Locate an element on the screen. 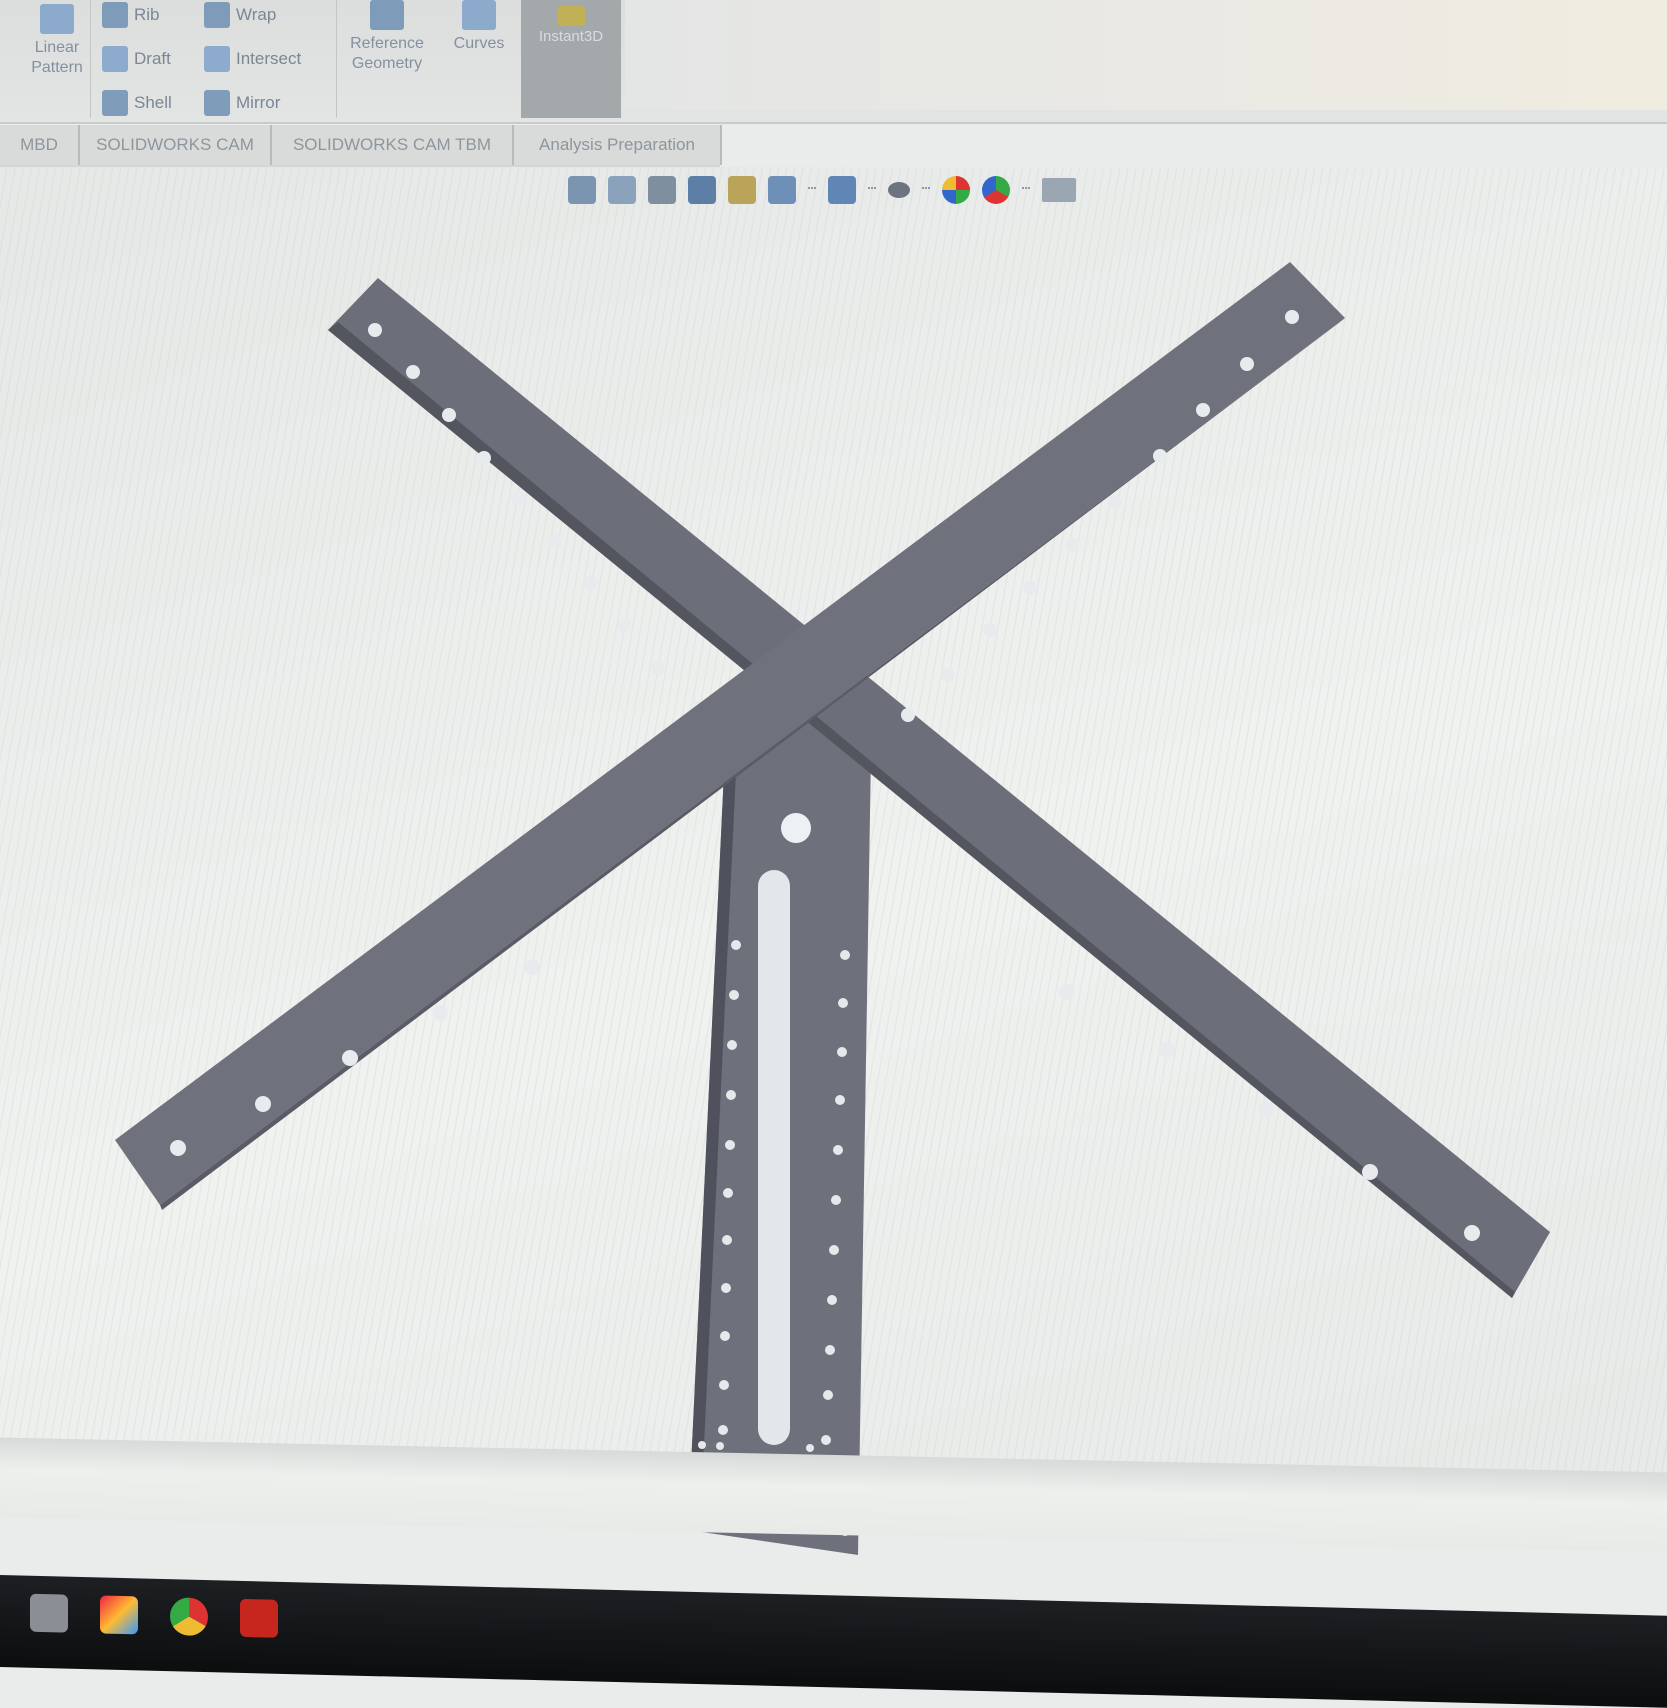  solidworks-icon is located at coordinates (259, 1618).